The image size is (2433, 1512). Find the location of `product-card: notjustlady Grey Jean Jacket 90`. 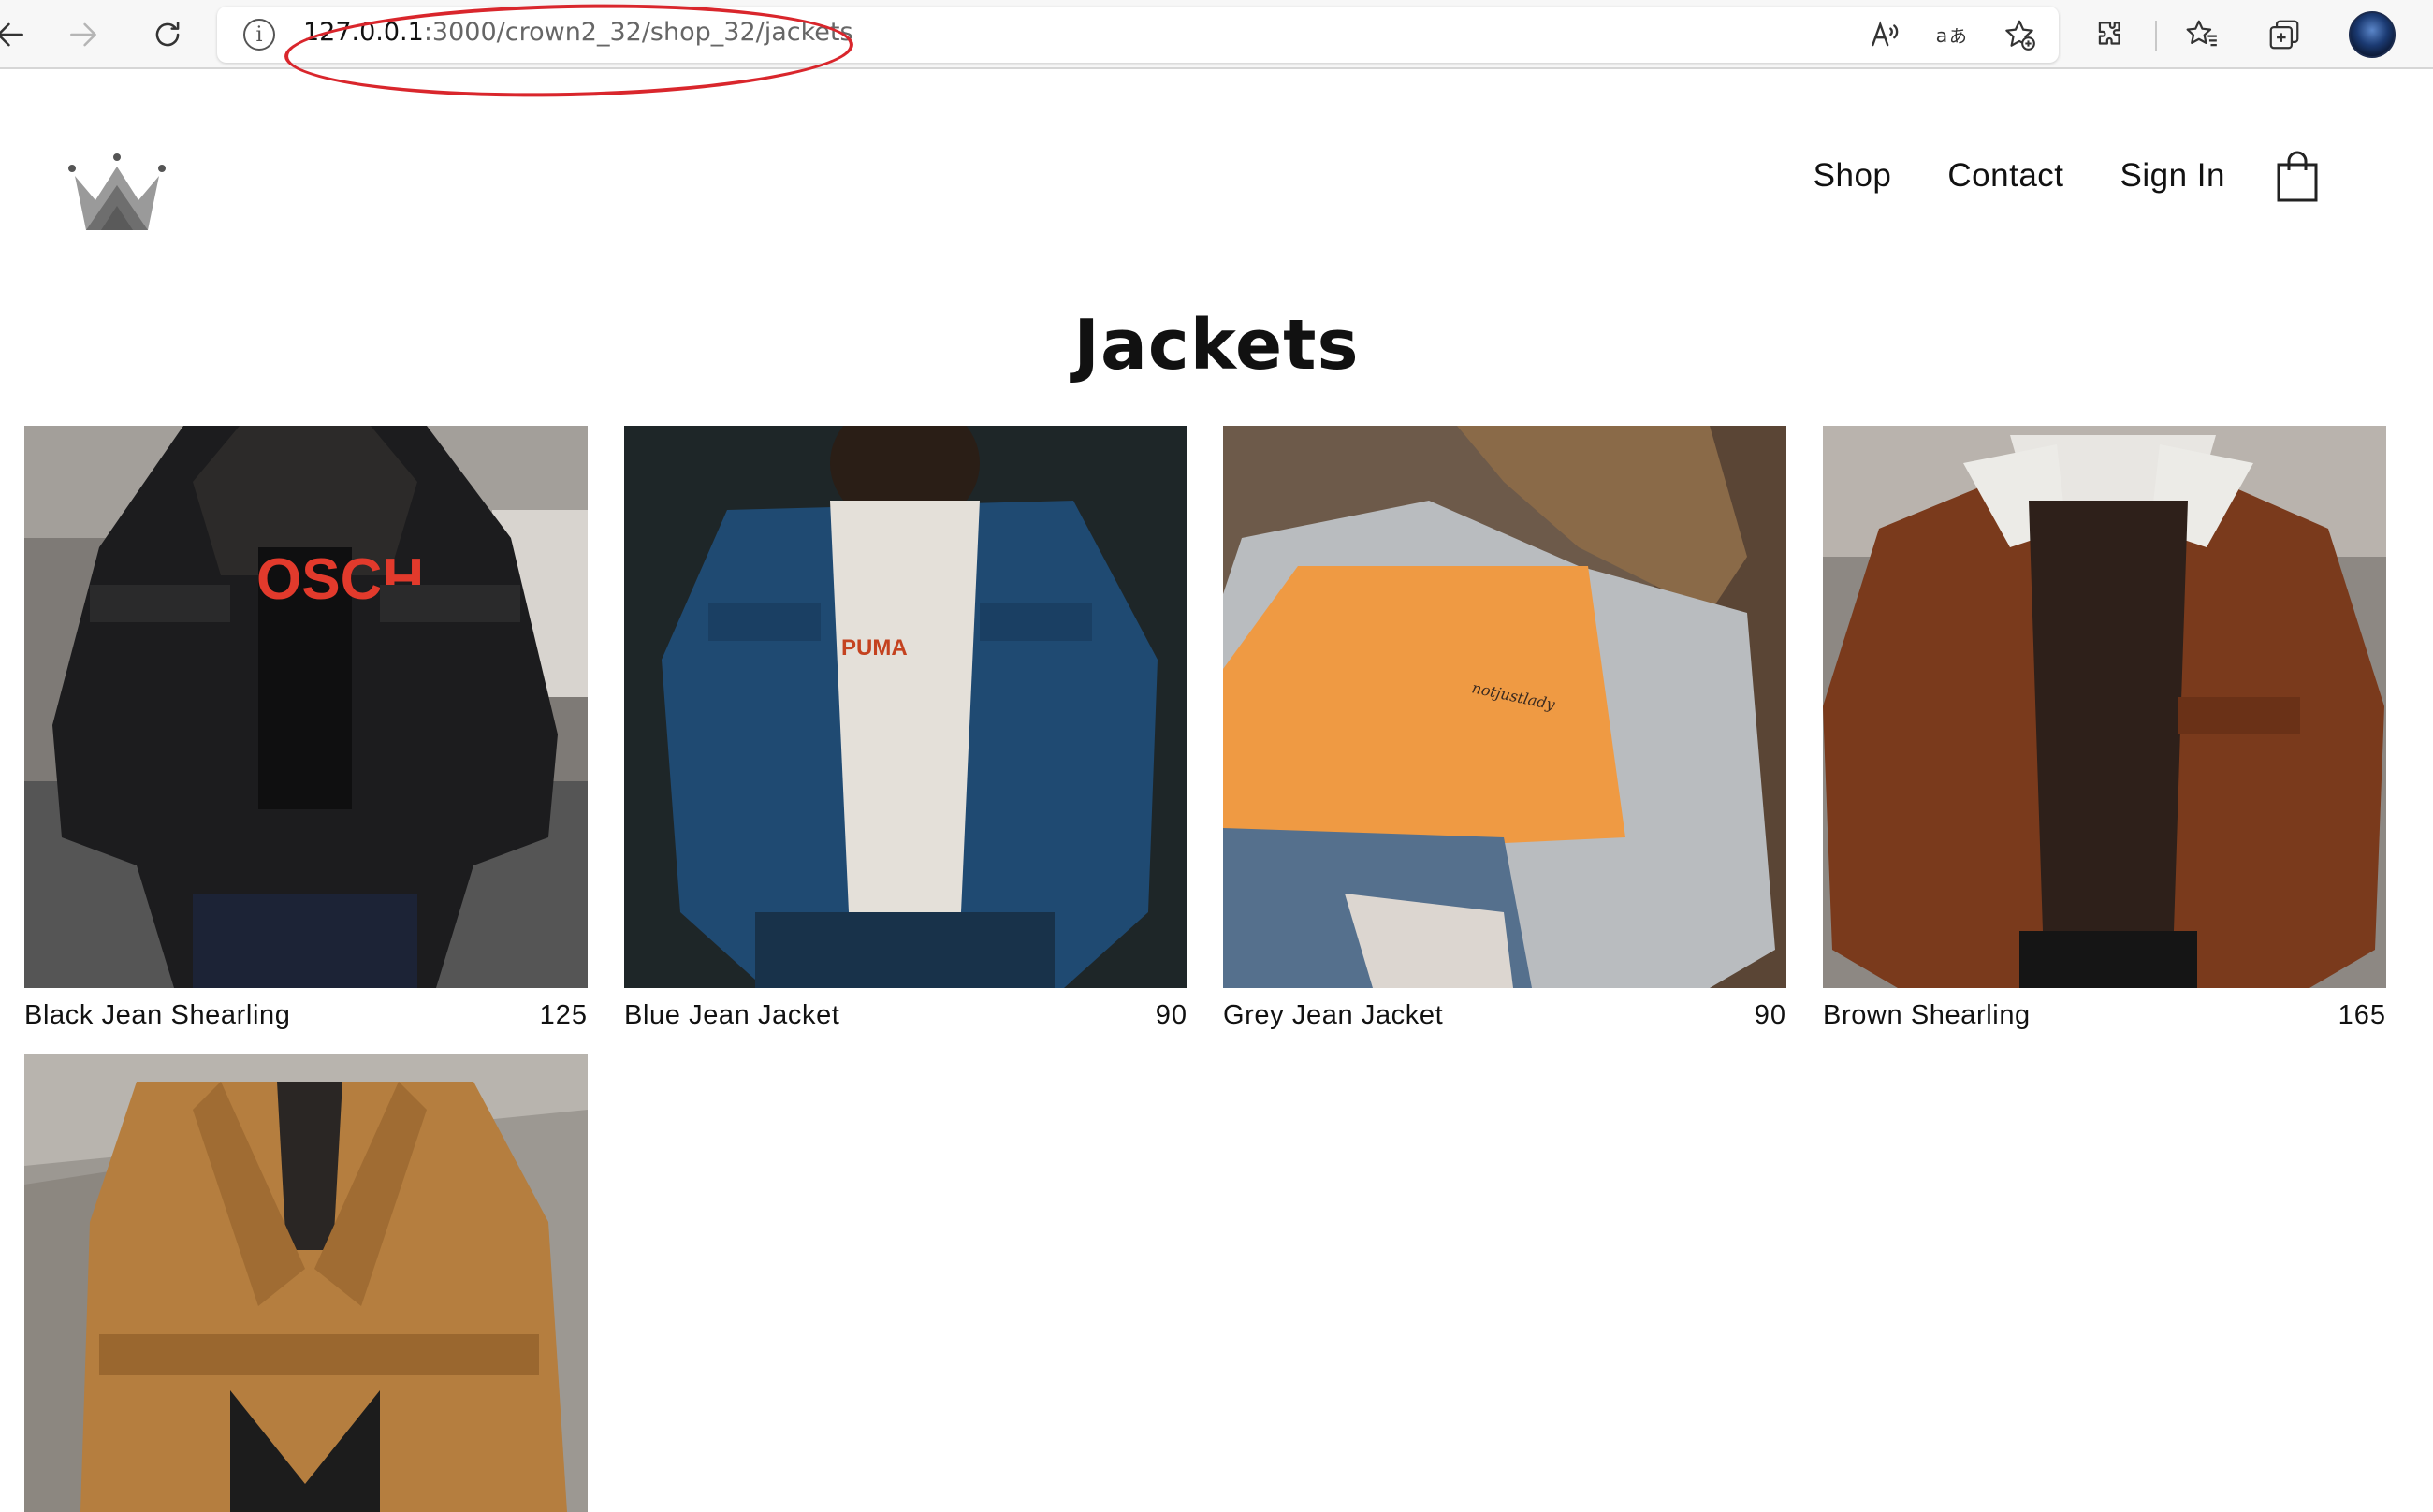

product-card: notjustlady Grey Jean Jacket 90 is located at coordinates (1504, 728).